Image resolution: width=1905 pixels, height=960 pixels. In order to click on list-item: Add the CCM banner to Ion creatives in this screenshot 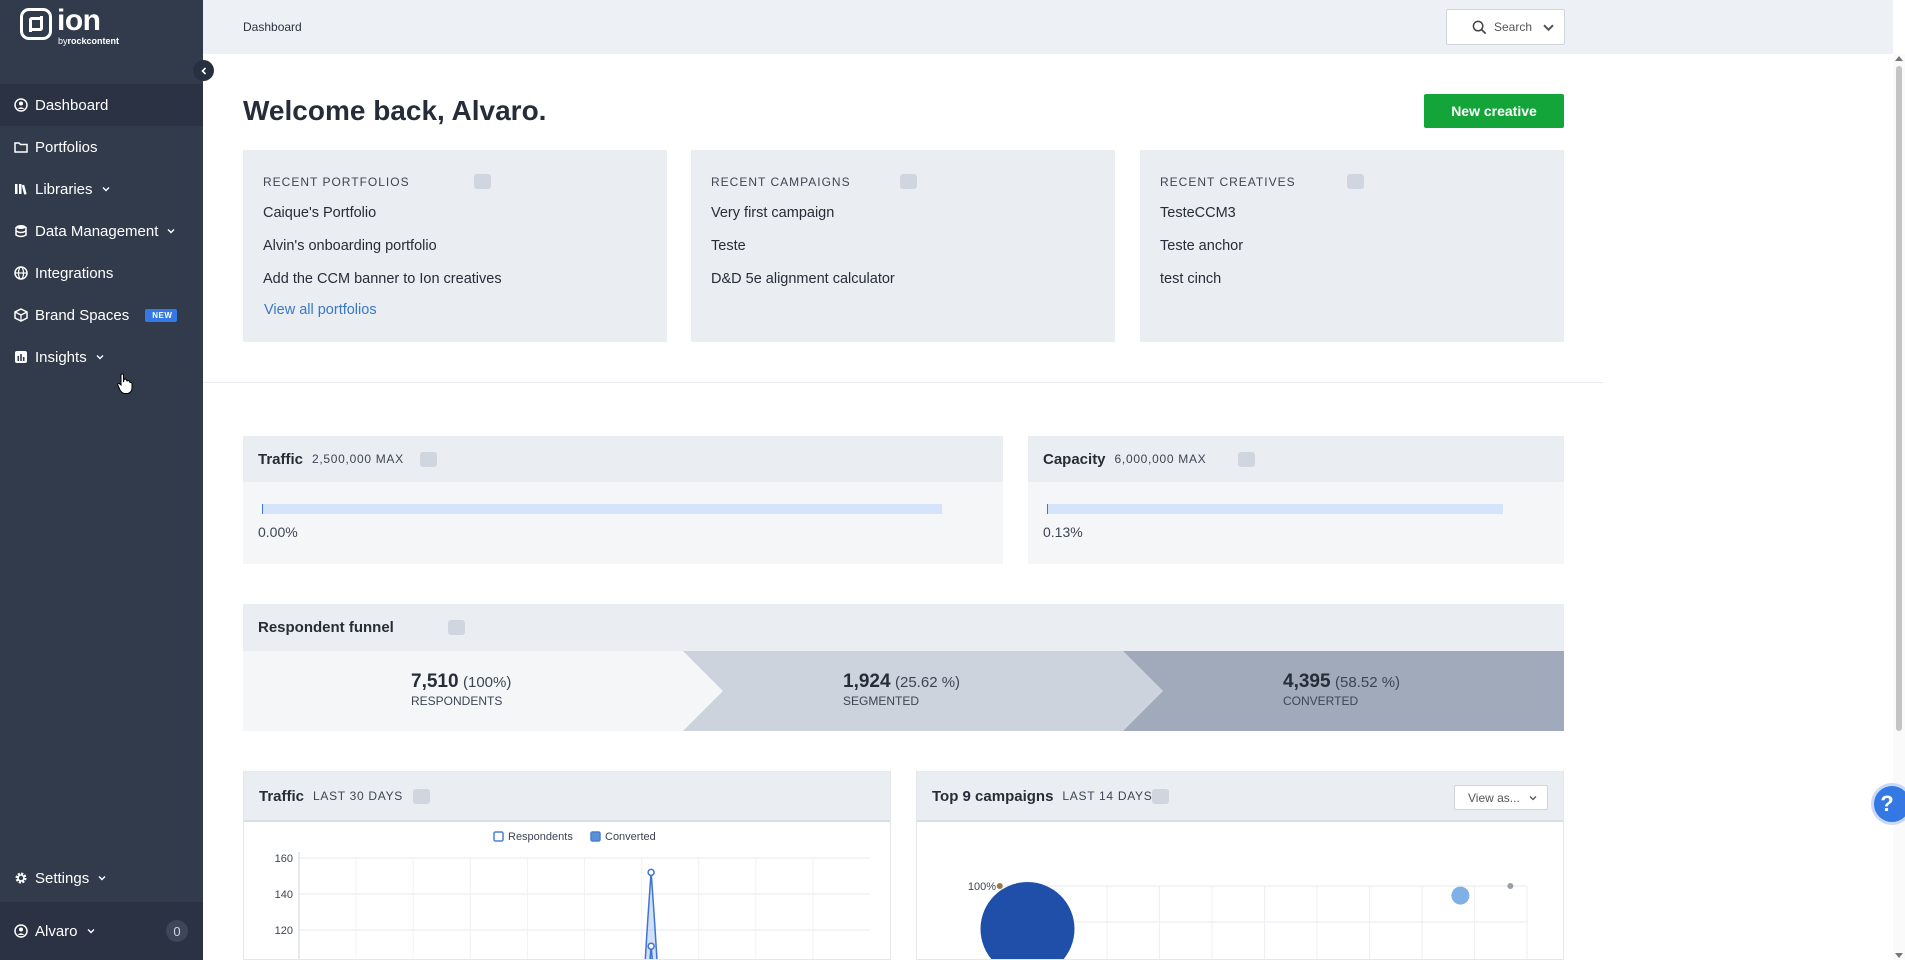, I will do `click(455, 285)`.